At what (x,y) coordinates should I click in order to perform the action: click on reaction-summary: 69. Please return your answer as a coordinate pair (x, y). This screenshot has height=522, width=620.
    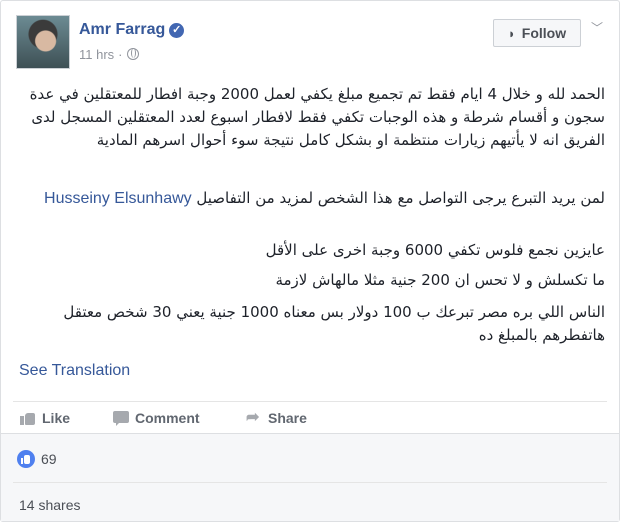
    Looking at the image, I should click on (37, 459).